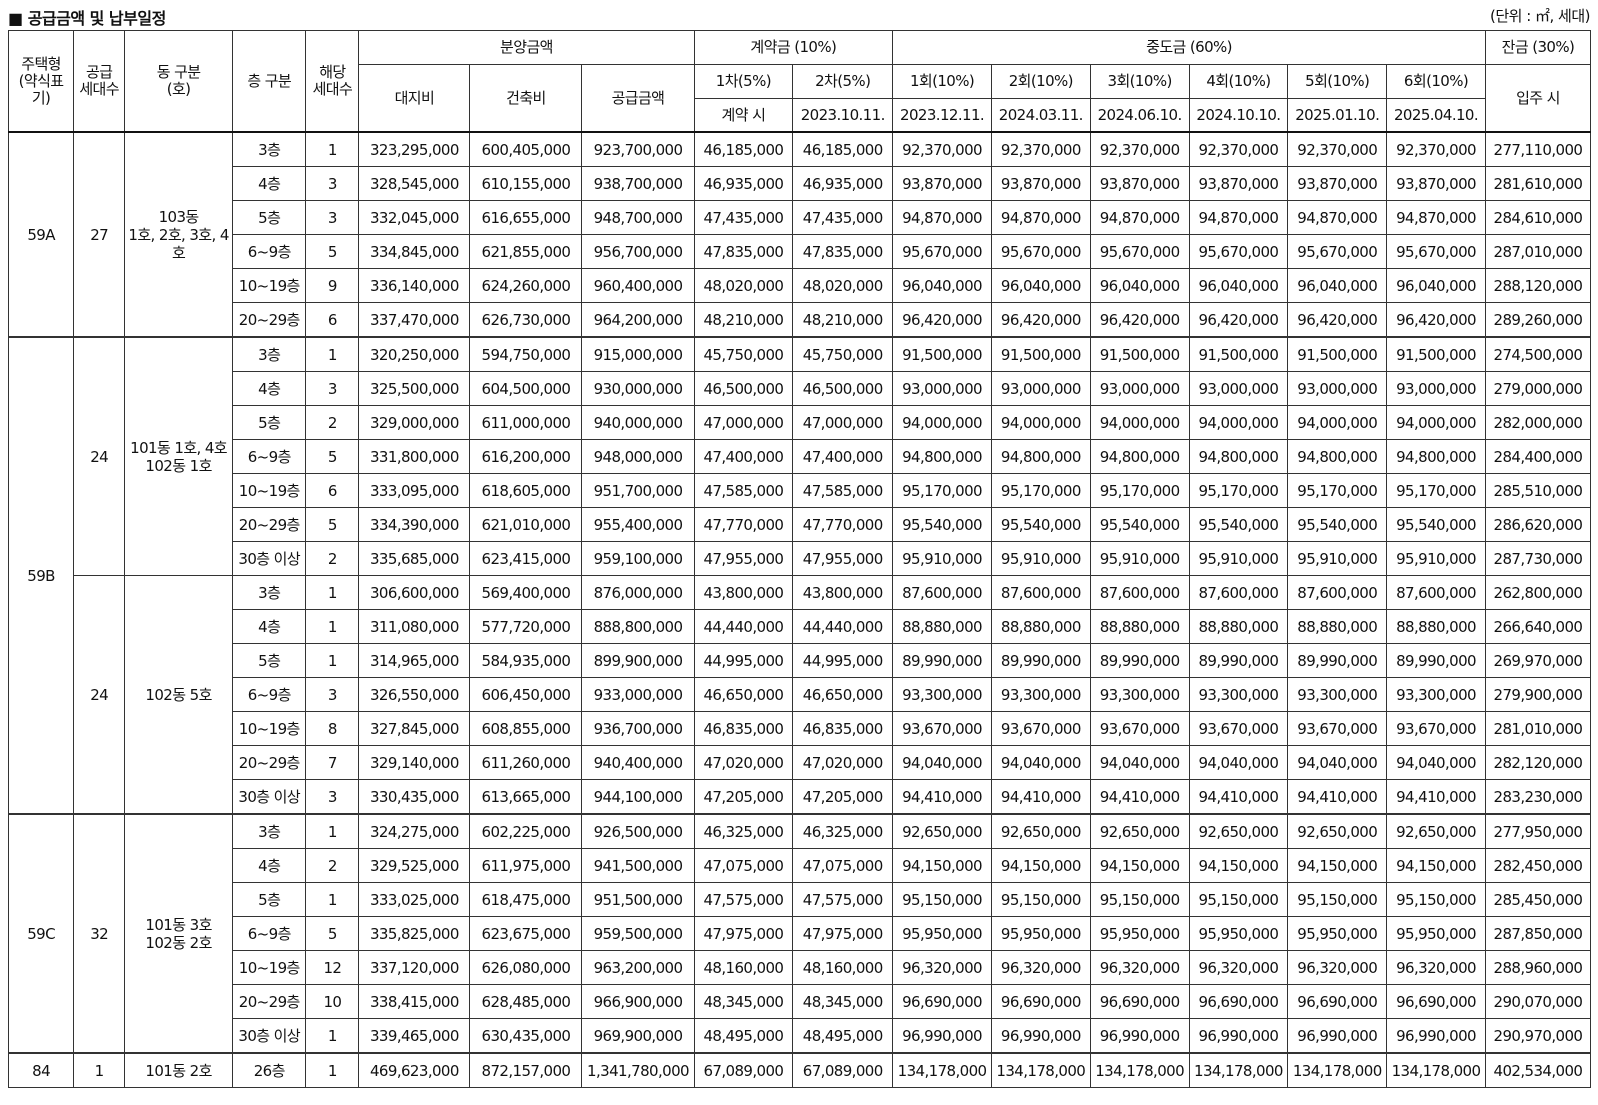 The width and height of the screenshot is (1598, 1105). I want to click on mid-payment-4: 95,150,000, so click(1238, 899).